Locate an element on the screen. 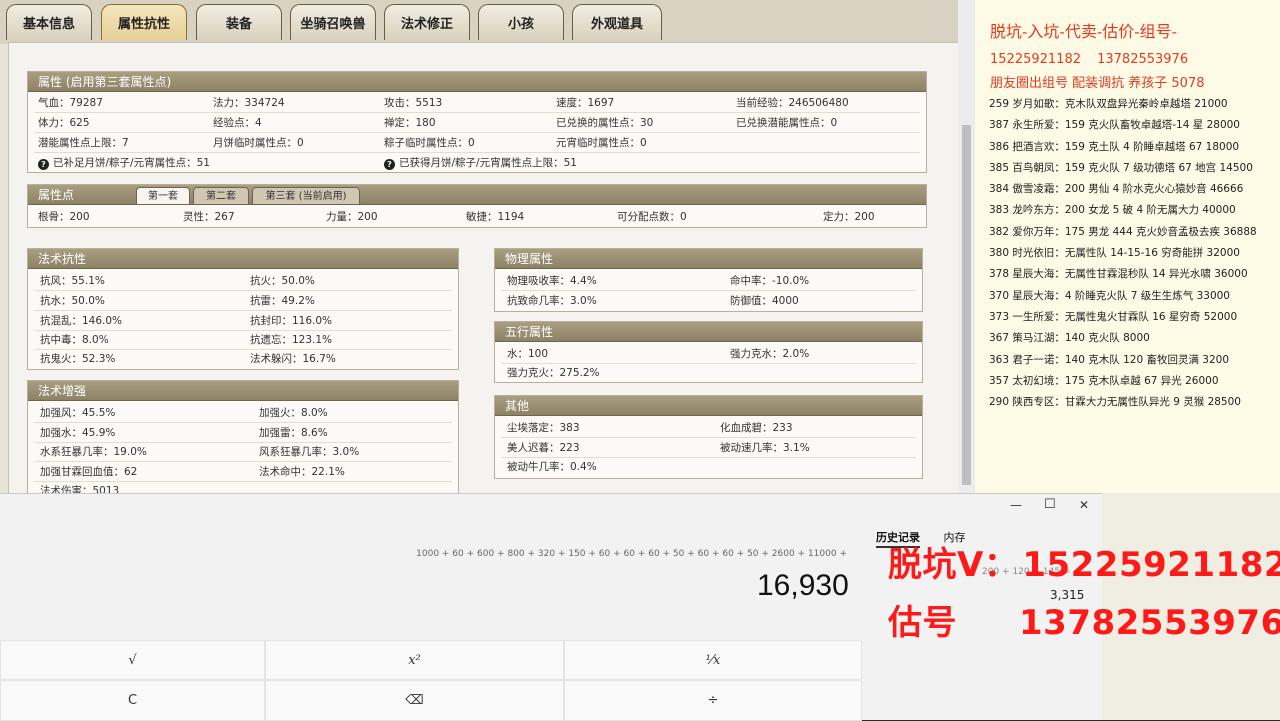 This screenshot has width=1280, height=721. point-constitution: 根骨：200 is located at coordinates (64, 217).